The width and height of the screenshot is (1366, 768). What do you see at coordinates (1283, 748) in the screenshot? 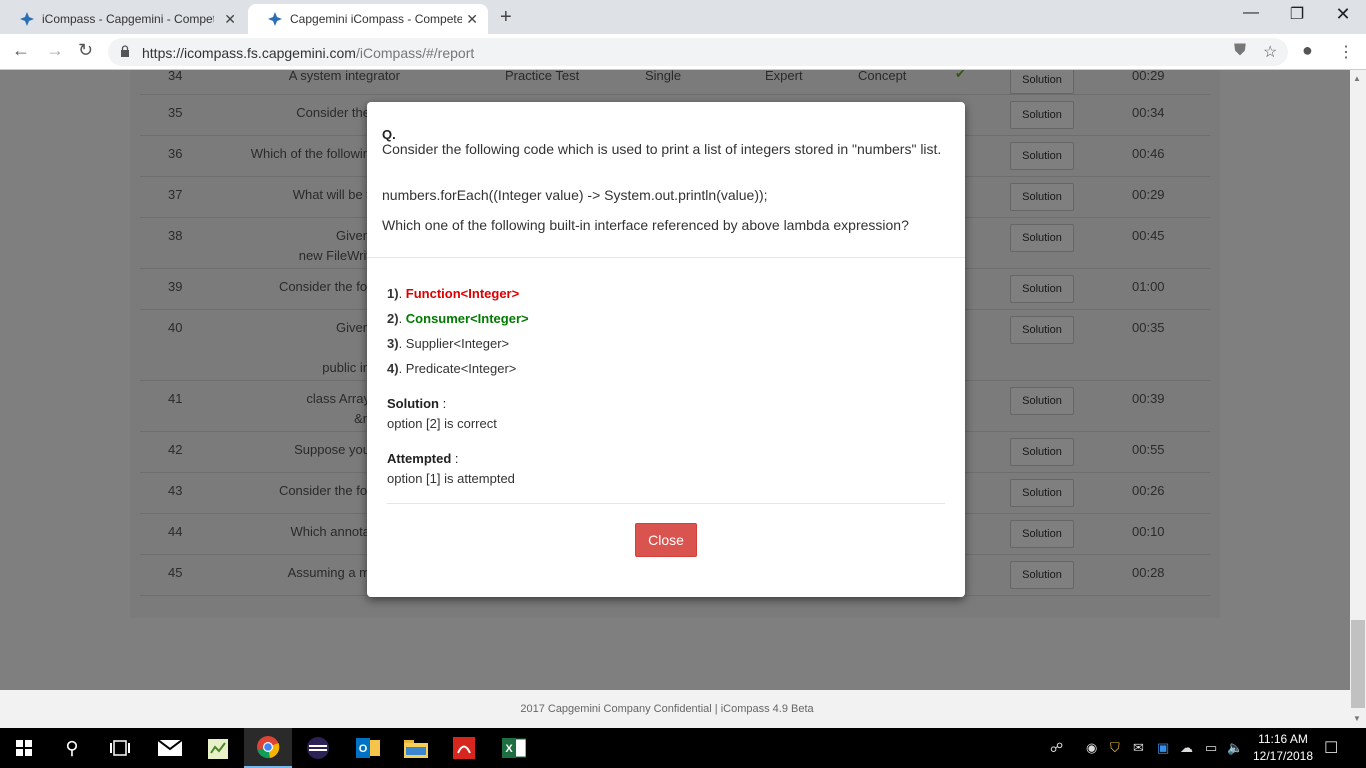
I see `system-clock: 11:16 AM 12/17/2018` at bounding box center [1283, 748].